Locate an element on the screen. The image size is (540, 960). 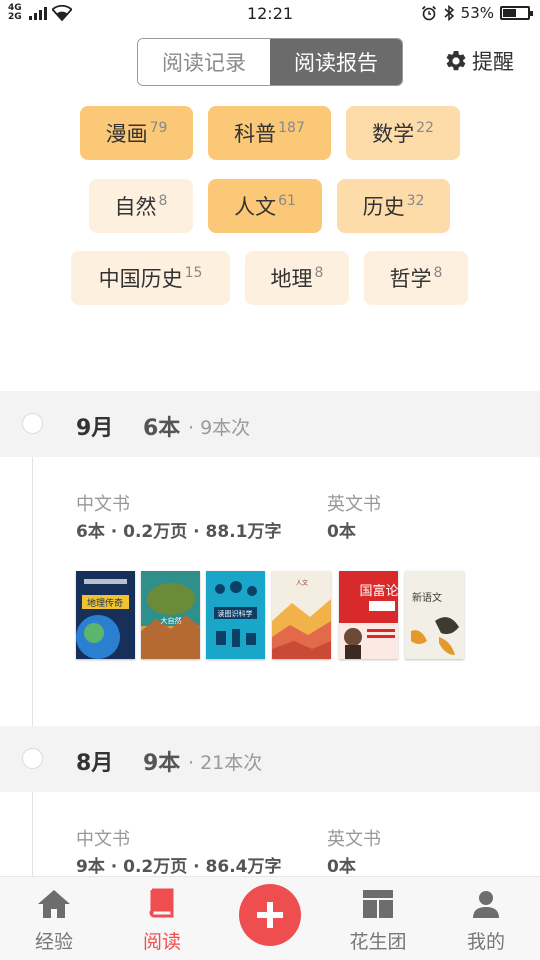
tag-name: 数学 is located at coordinates (393, 134).